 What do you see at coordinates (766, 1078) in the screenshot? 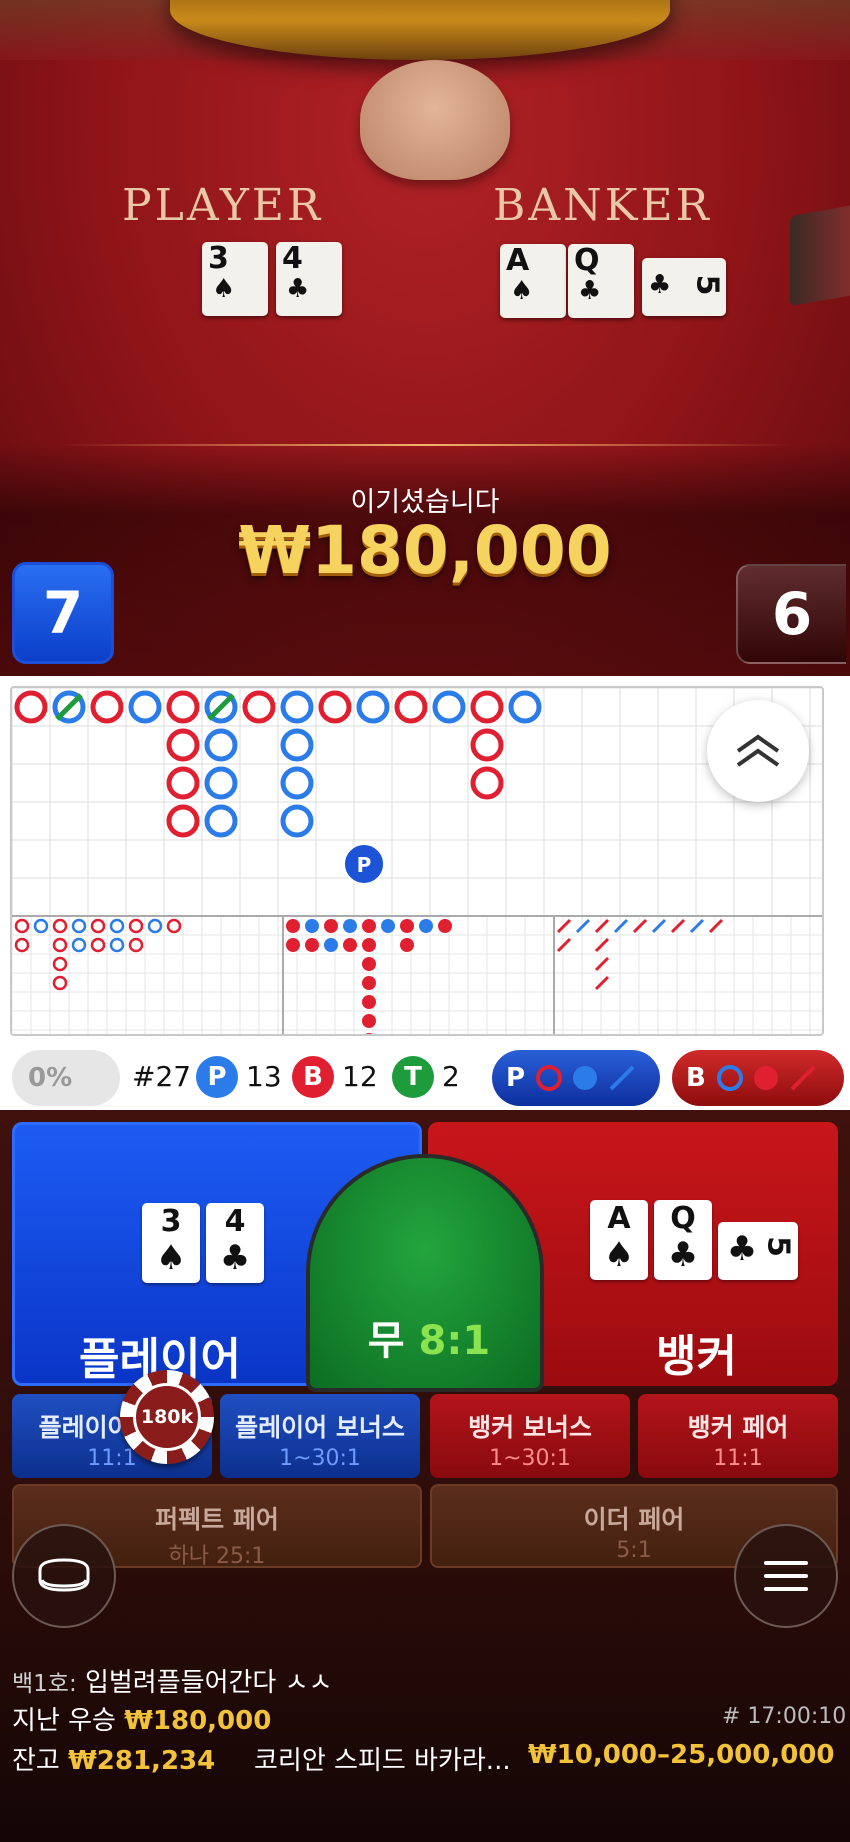
I see `predict-banker-icons` at bounding box center [766, 1078].